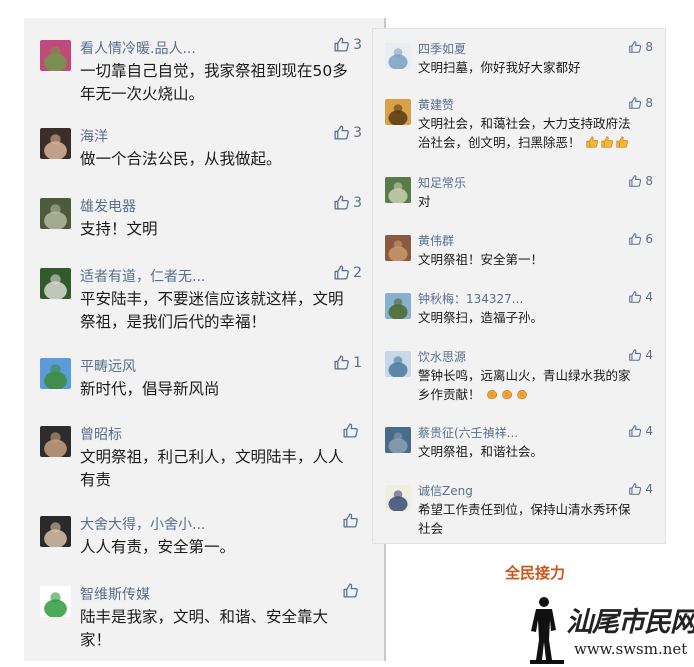  What do you see at coordinates (195, 594) in the screenshot?
I see `commenter-name: 智维斯传媒` at bounding box center [195, 594].